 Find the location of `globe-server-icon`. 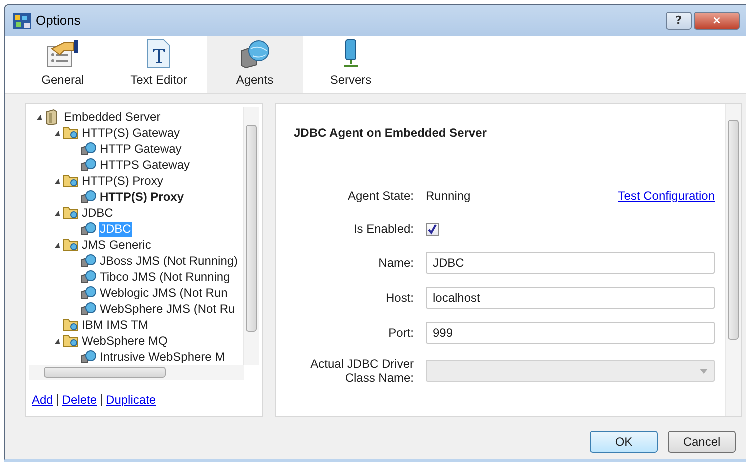

globe-server-icon is located at coordinates (255, 54).